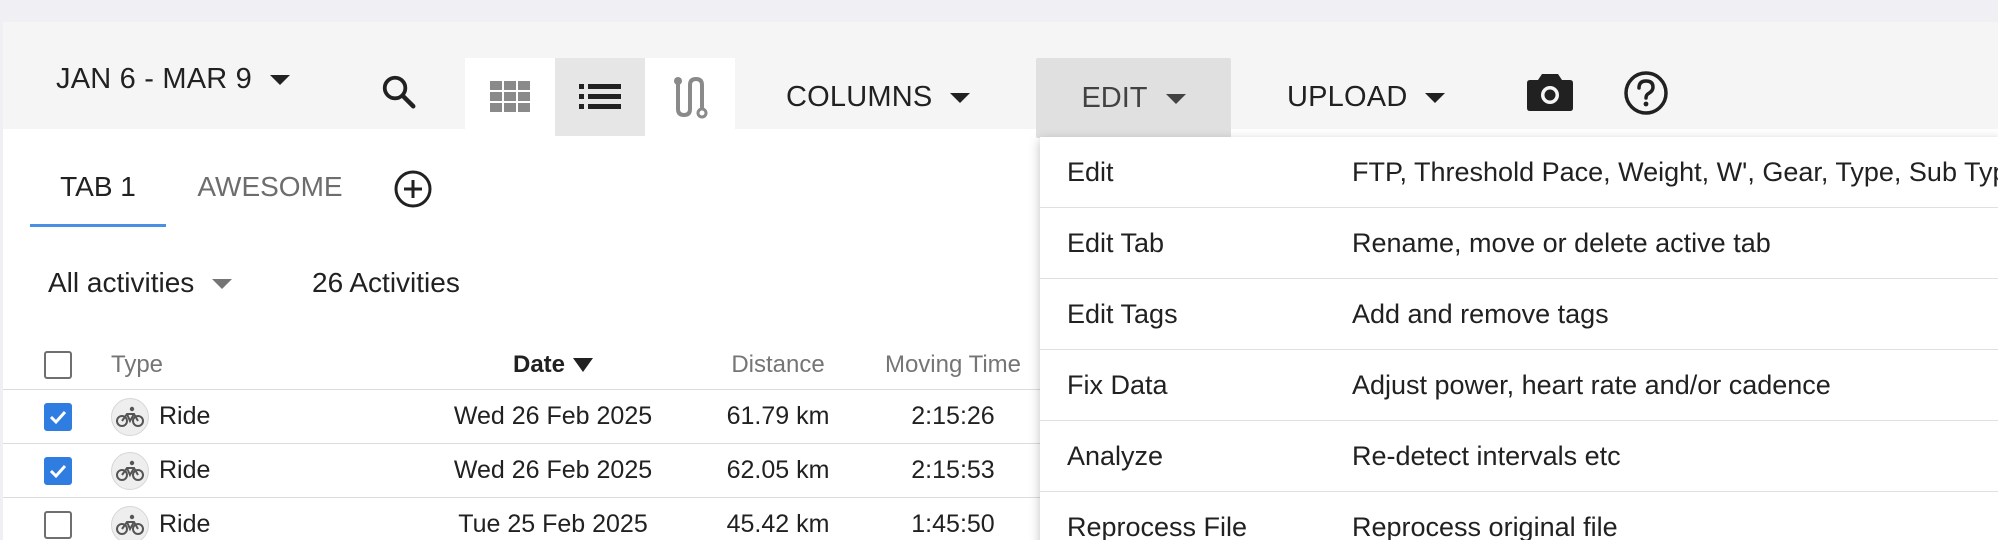 The image size is (1998, 540). What do you see at coordinates (1117, 385) in the screenshot?
I see `menu-item-label: Fix Data` at bounding box center [1117, 385].